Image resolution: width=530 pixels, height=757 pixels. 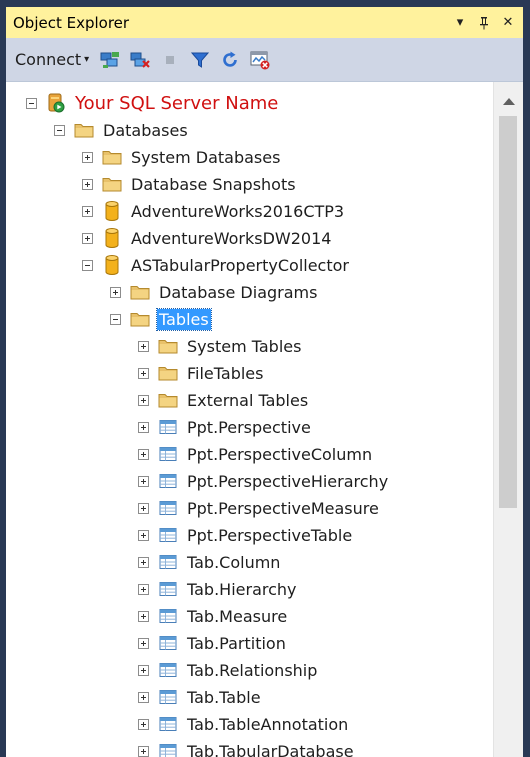 I want to click on pin-icon, so click(x=484, y=23).